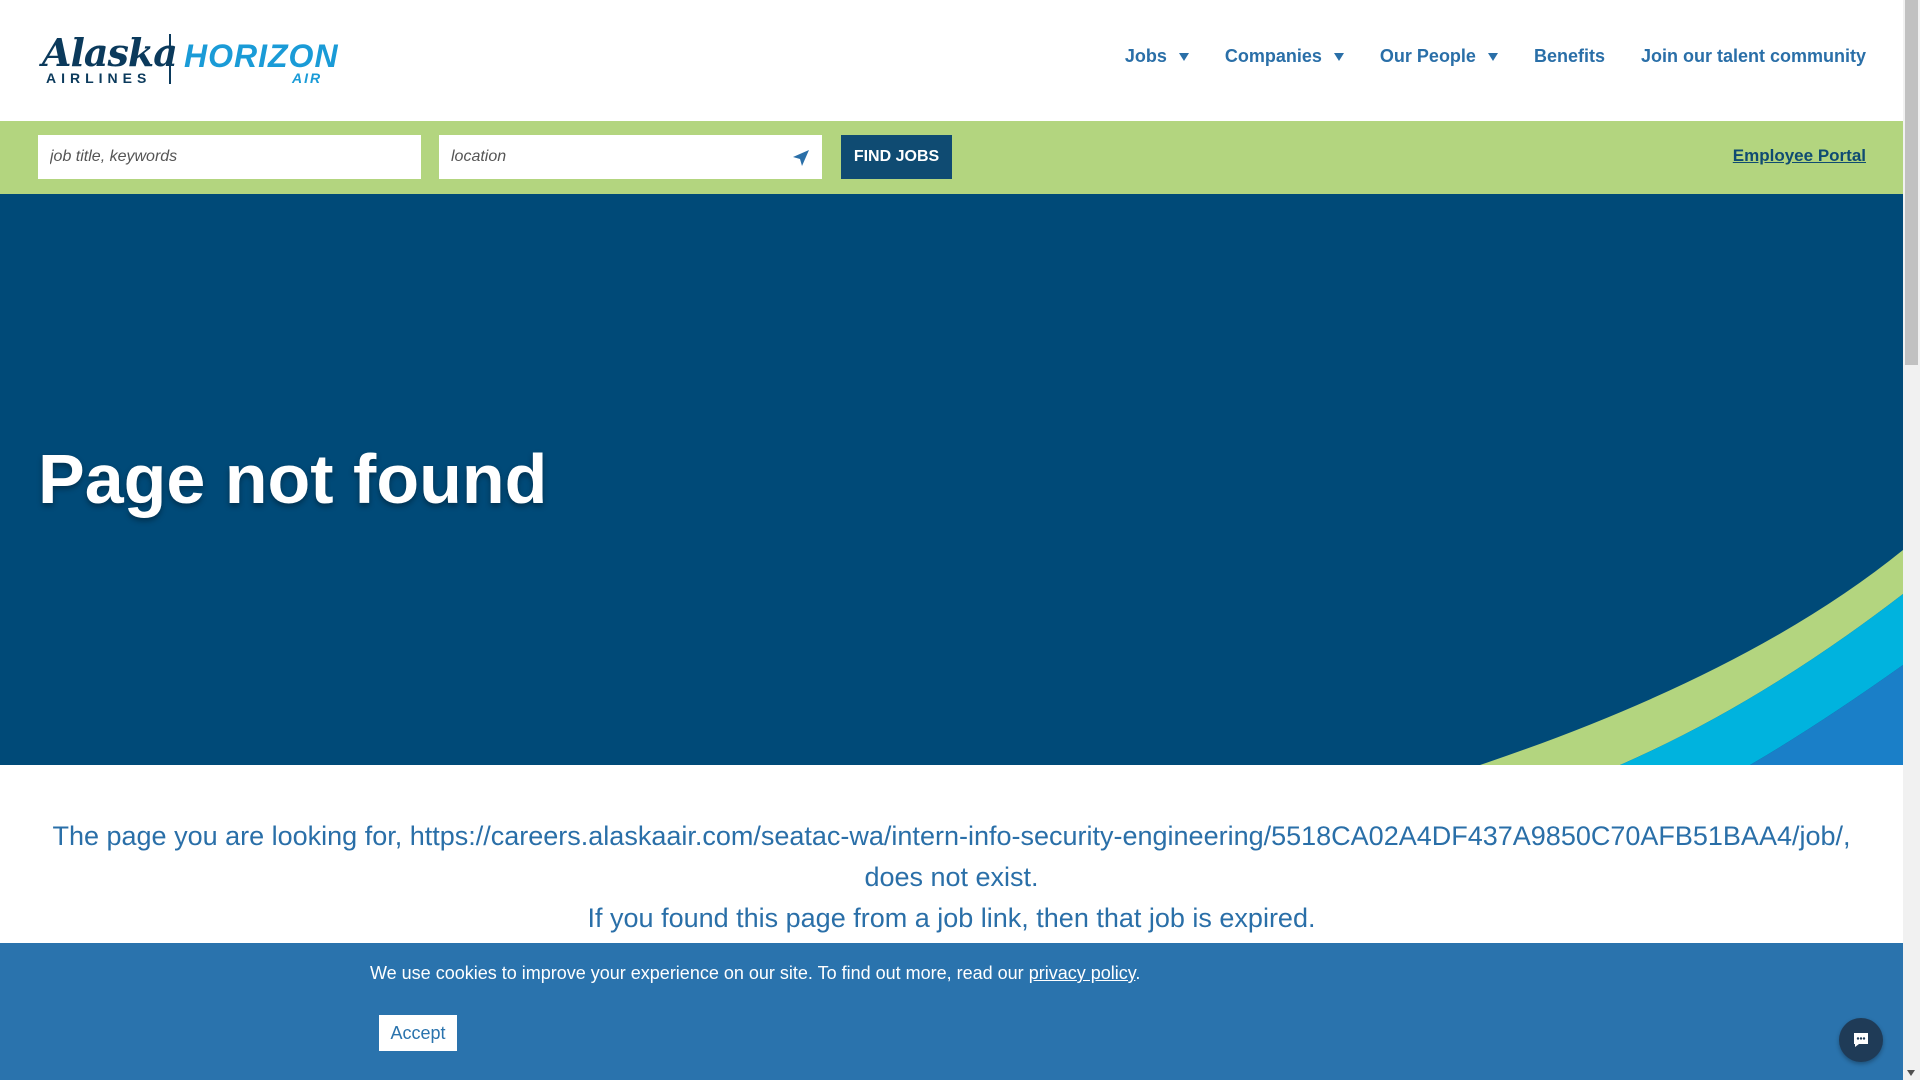 Image resolution: width=1920 pixels, height=1080 pixels. Describe the element at coordinates (1138, 973) in the screenshot. I see `cookie-period: .` at that location.